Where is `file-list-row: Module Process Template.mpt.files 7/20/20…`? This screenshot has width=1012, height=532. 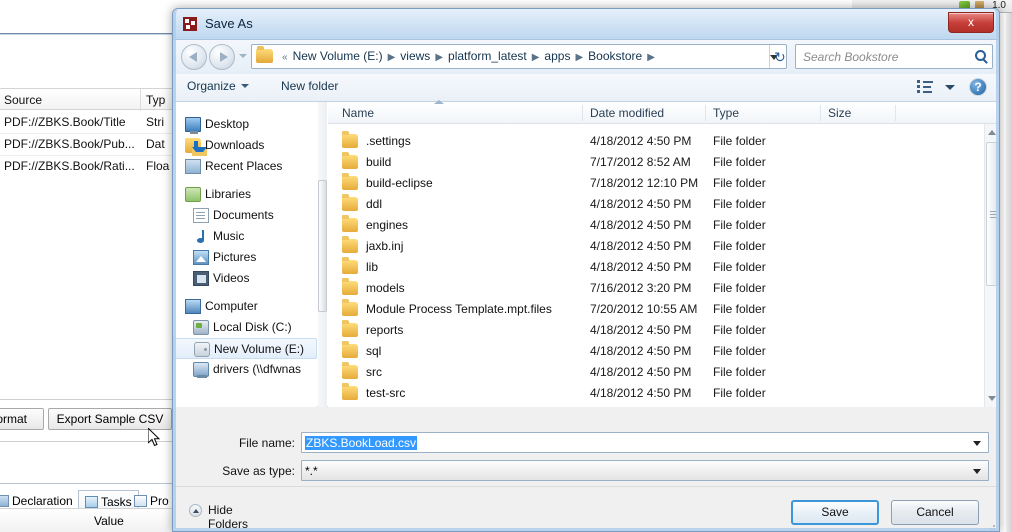 file-list-row: Module Process Template.mpt.files 7/20/20… is located at coordinates (656, 309).